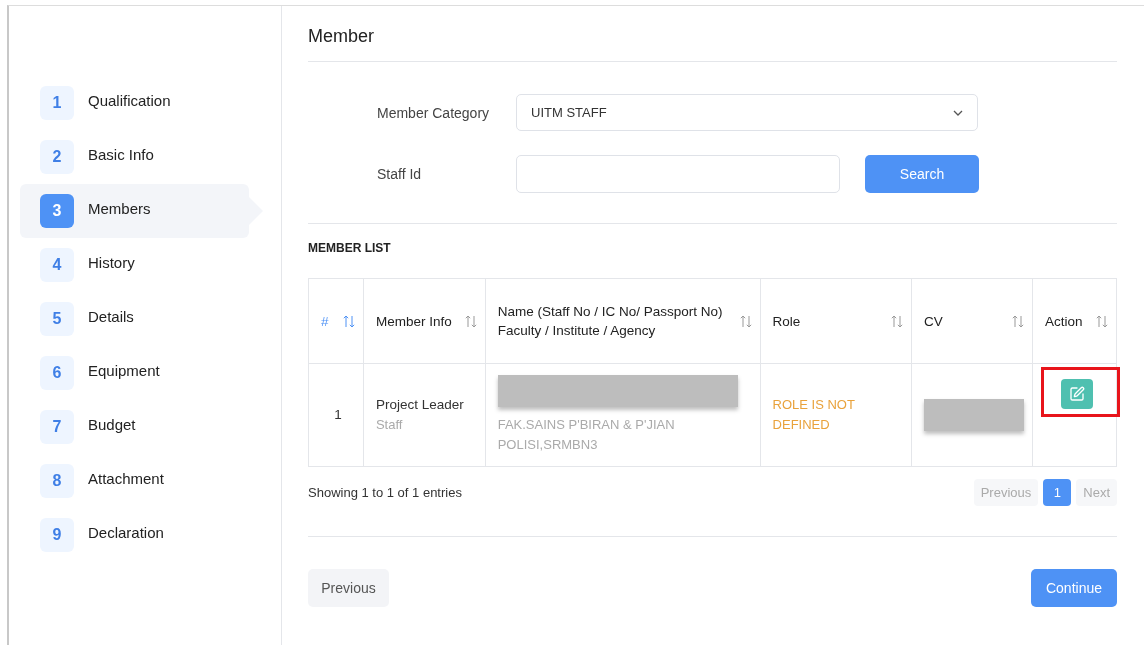 The image size is (1144, 645). I want to click on step-item: 7 Budget, so click(134, 427).